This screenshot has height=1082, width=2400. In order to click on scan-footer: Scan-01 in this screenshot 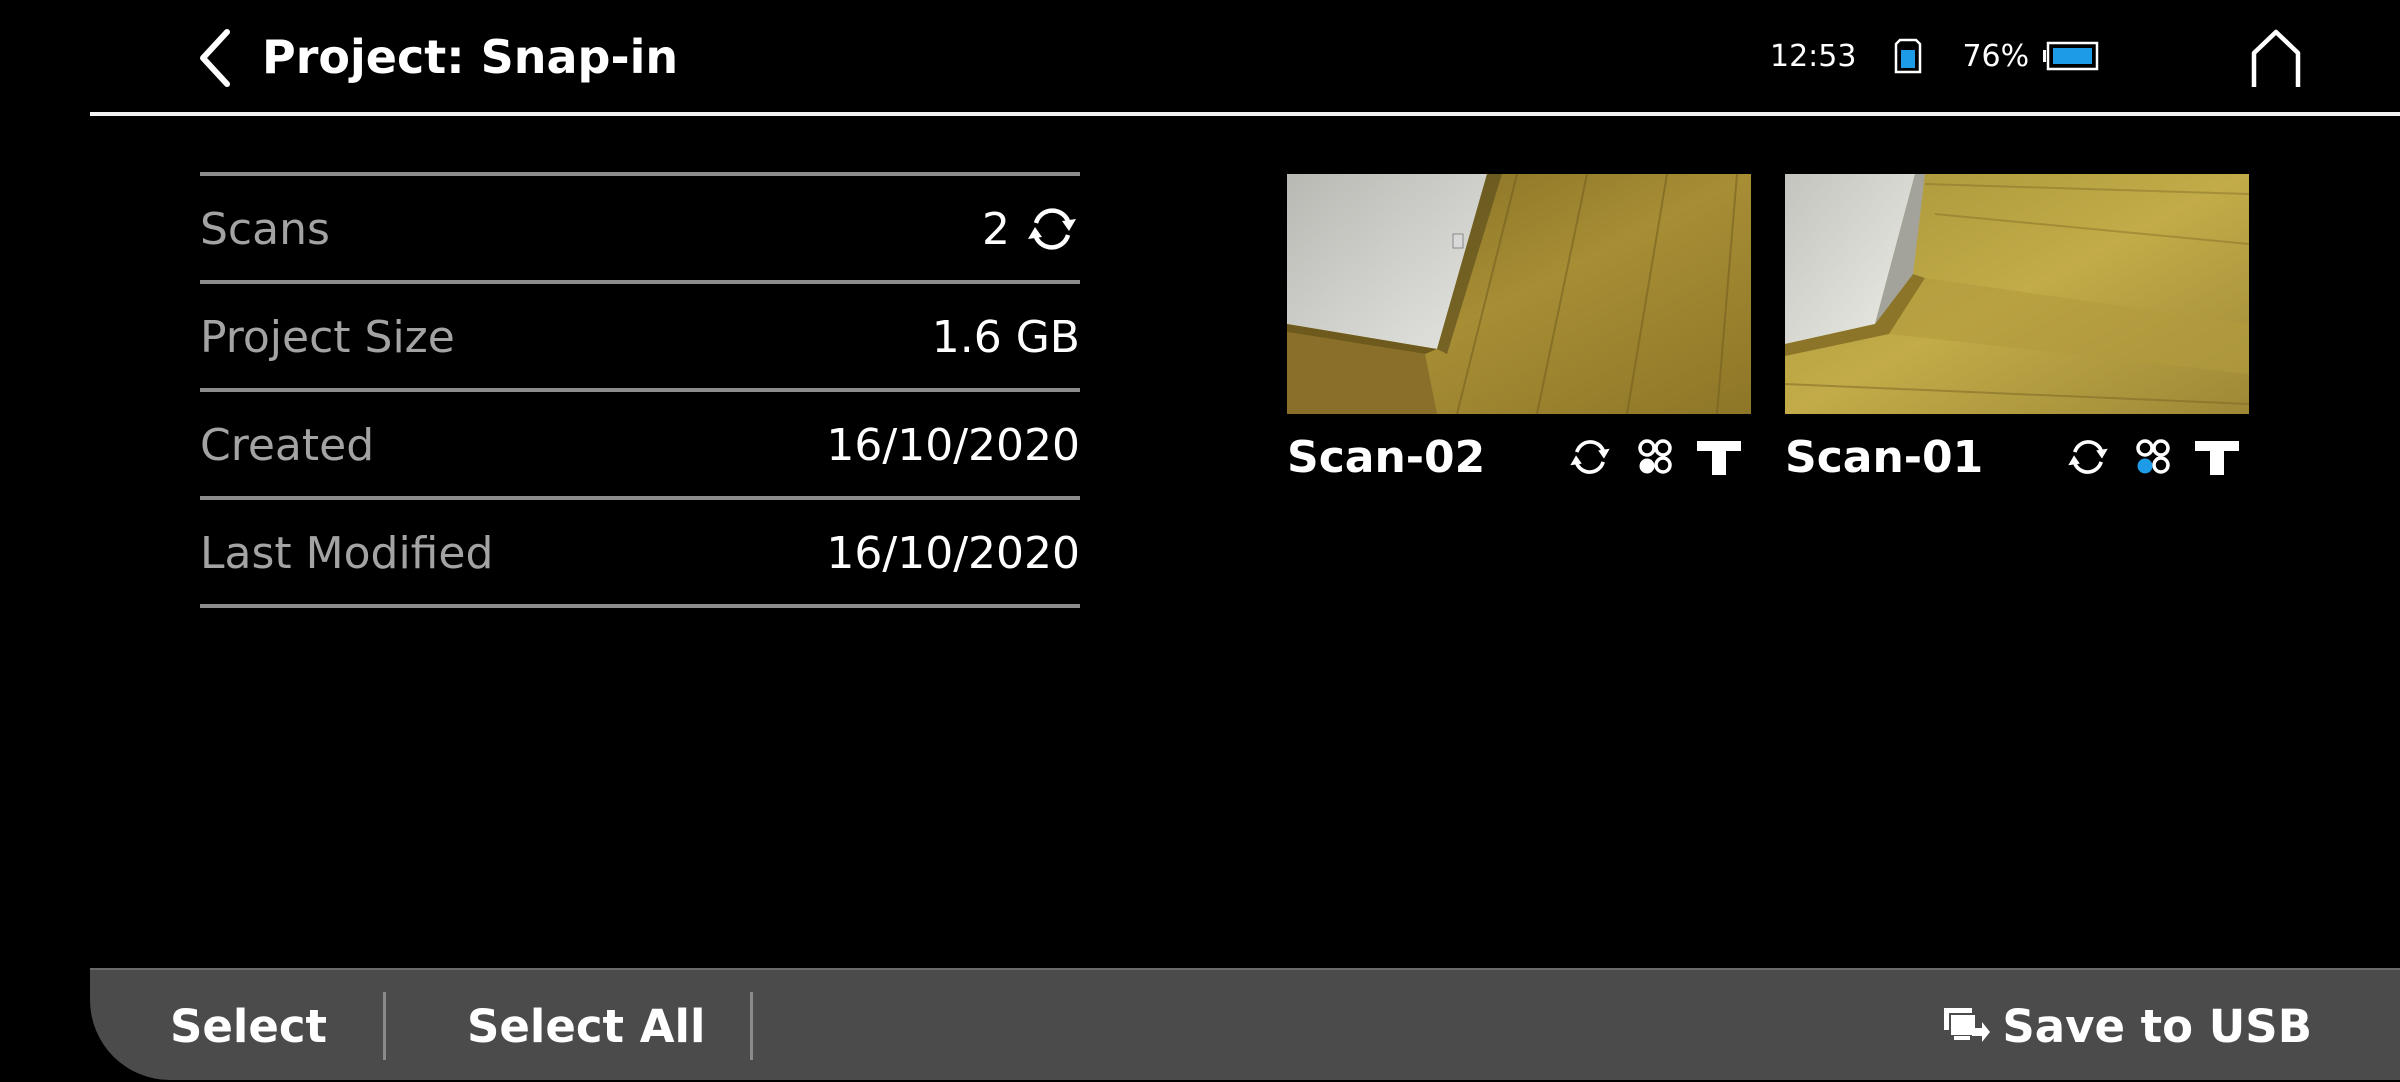, I will do `click(2017, 457)`.